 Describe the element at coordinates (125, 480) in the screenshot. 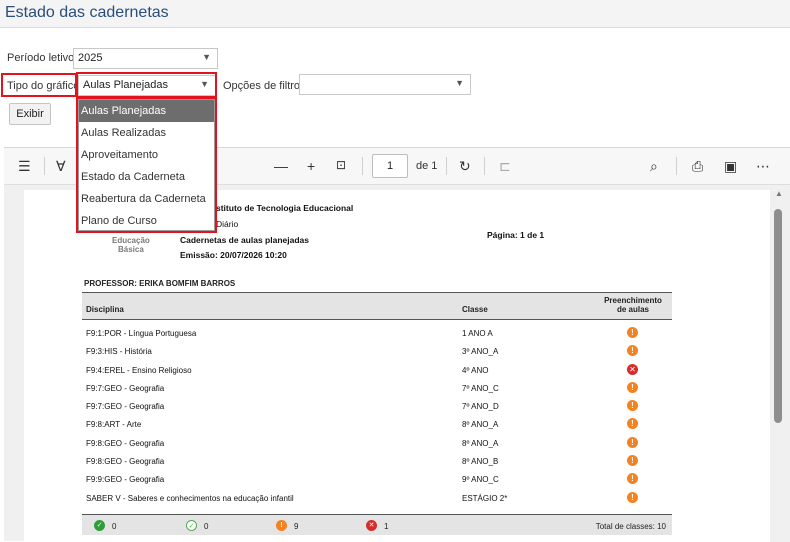

I see `row-disciplina: F9:9:GEO - Geografia` at that location.